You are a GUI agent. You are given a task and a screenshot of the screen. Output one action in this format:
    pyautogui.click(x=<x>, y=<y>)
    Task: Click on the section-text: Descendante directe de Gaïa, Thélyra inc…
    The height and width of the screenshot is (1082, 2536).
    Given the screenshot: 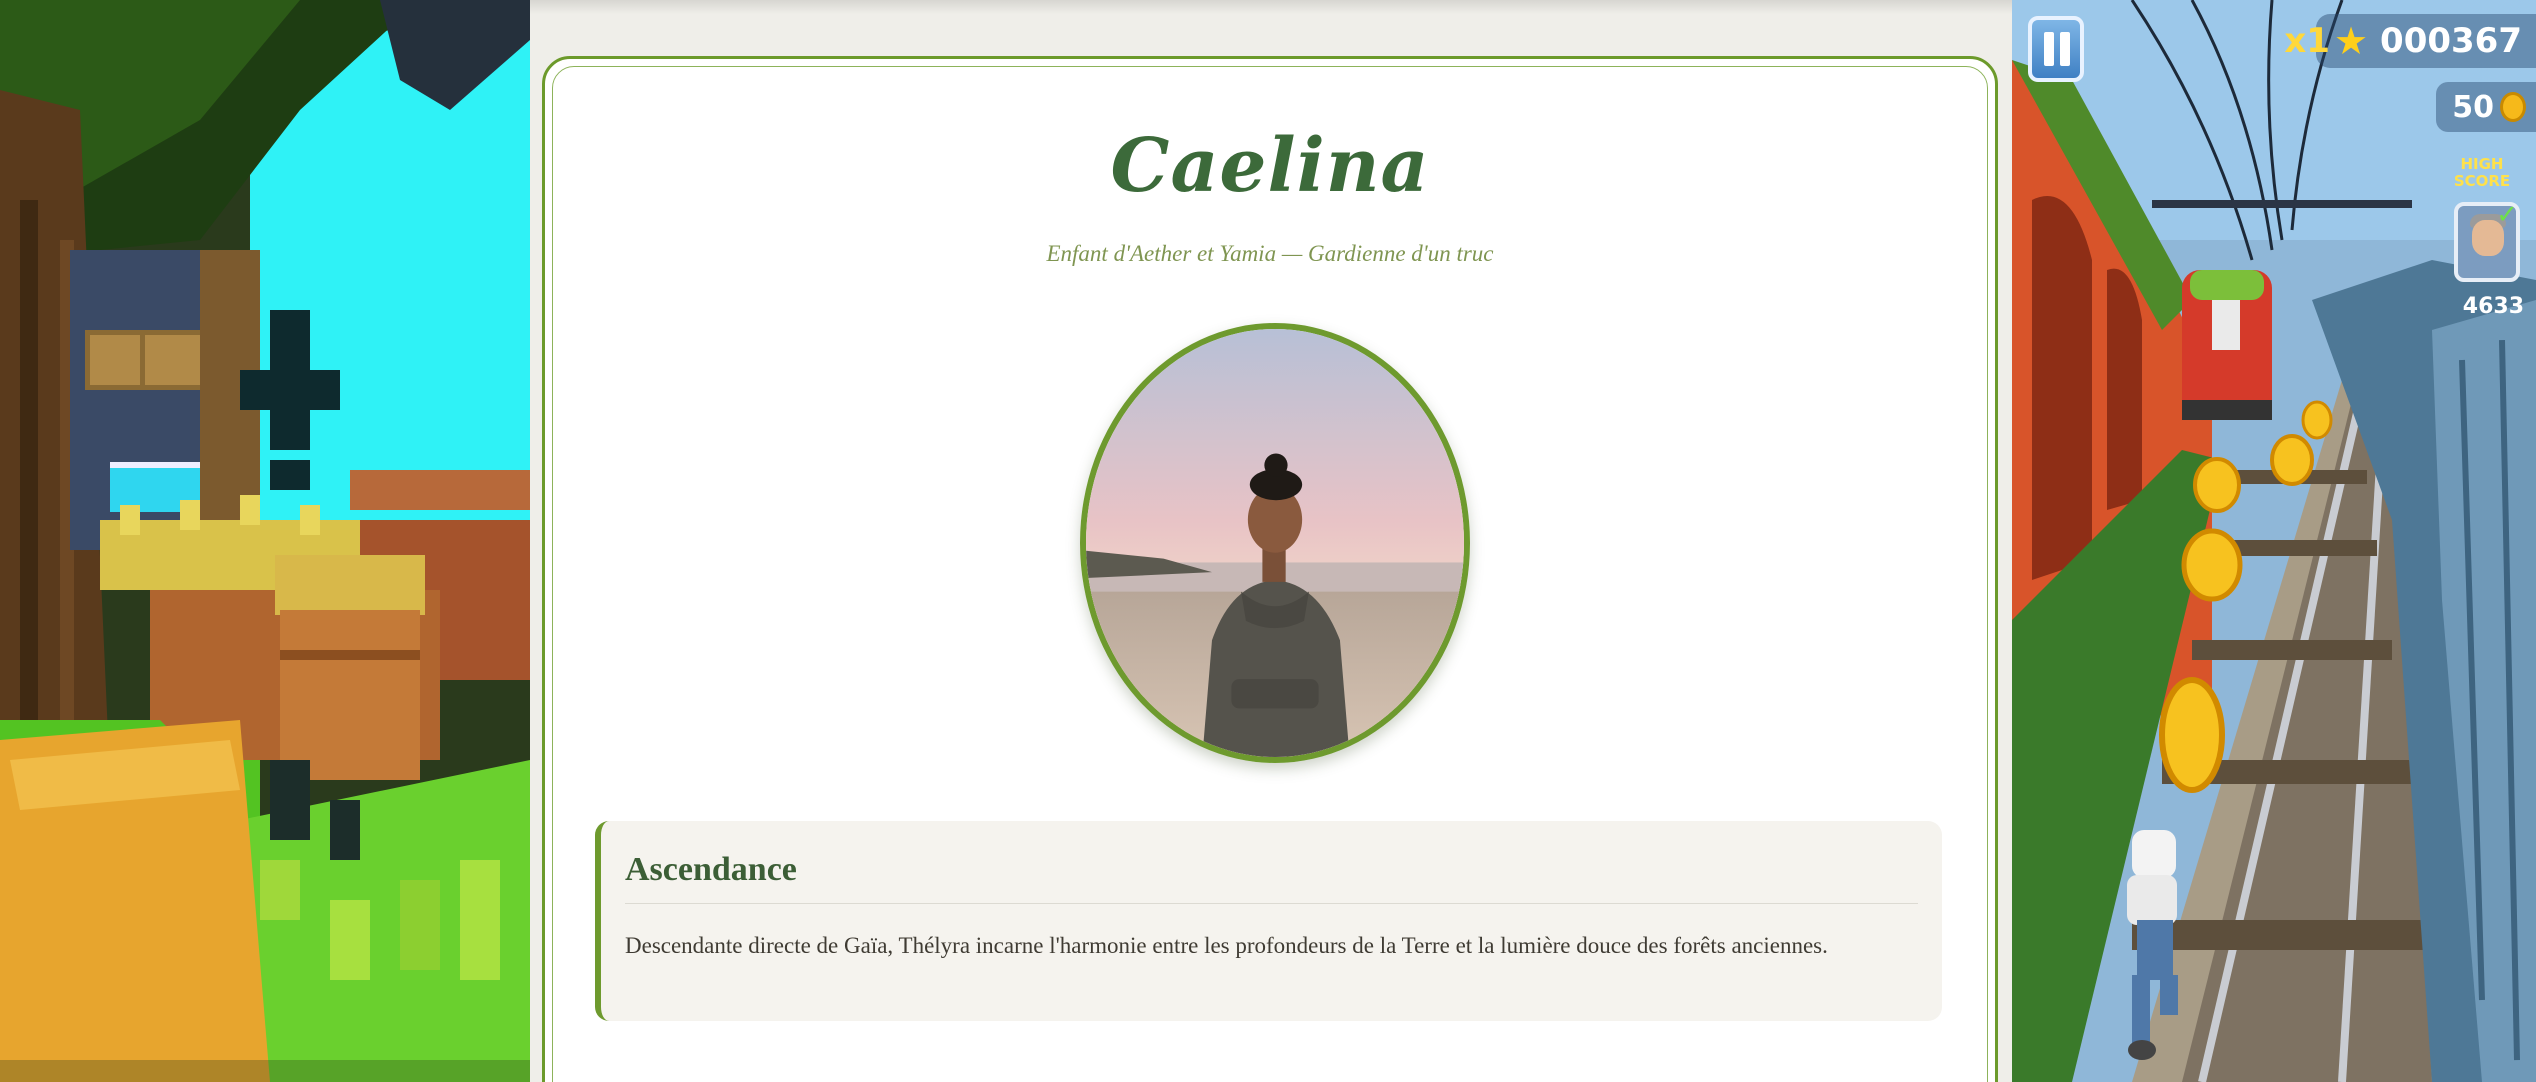 What is the action you would take?
    pyautogui.click(x=1226, y=945)
    